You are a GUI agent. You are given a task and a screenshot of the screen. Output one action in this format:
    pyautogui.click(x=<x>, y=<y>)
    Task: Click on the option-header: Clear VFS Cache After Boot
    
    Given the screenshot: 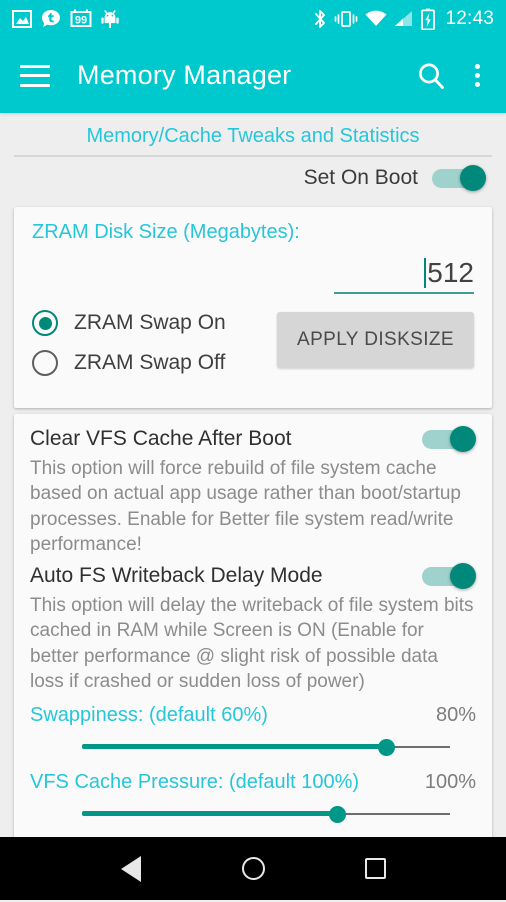 What is the action you would take?
    pyautogui.click(x=253, y=439)
    